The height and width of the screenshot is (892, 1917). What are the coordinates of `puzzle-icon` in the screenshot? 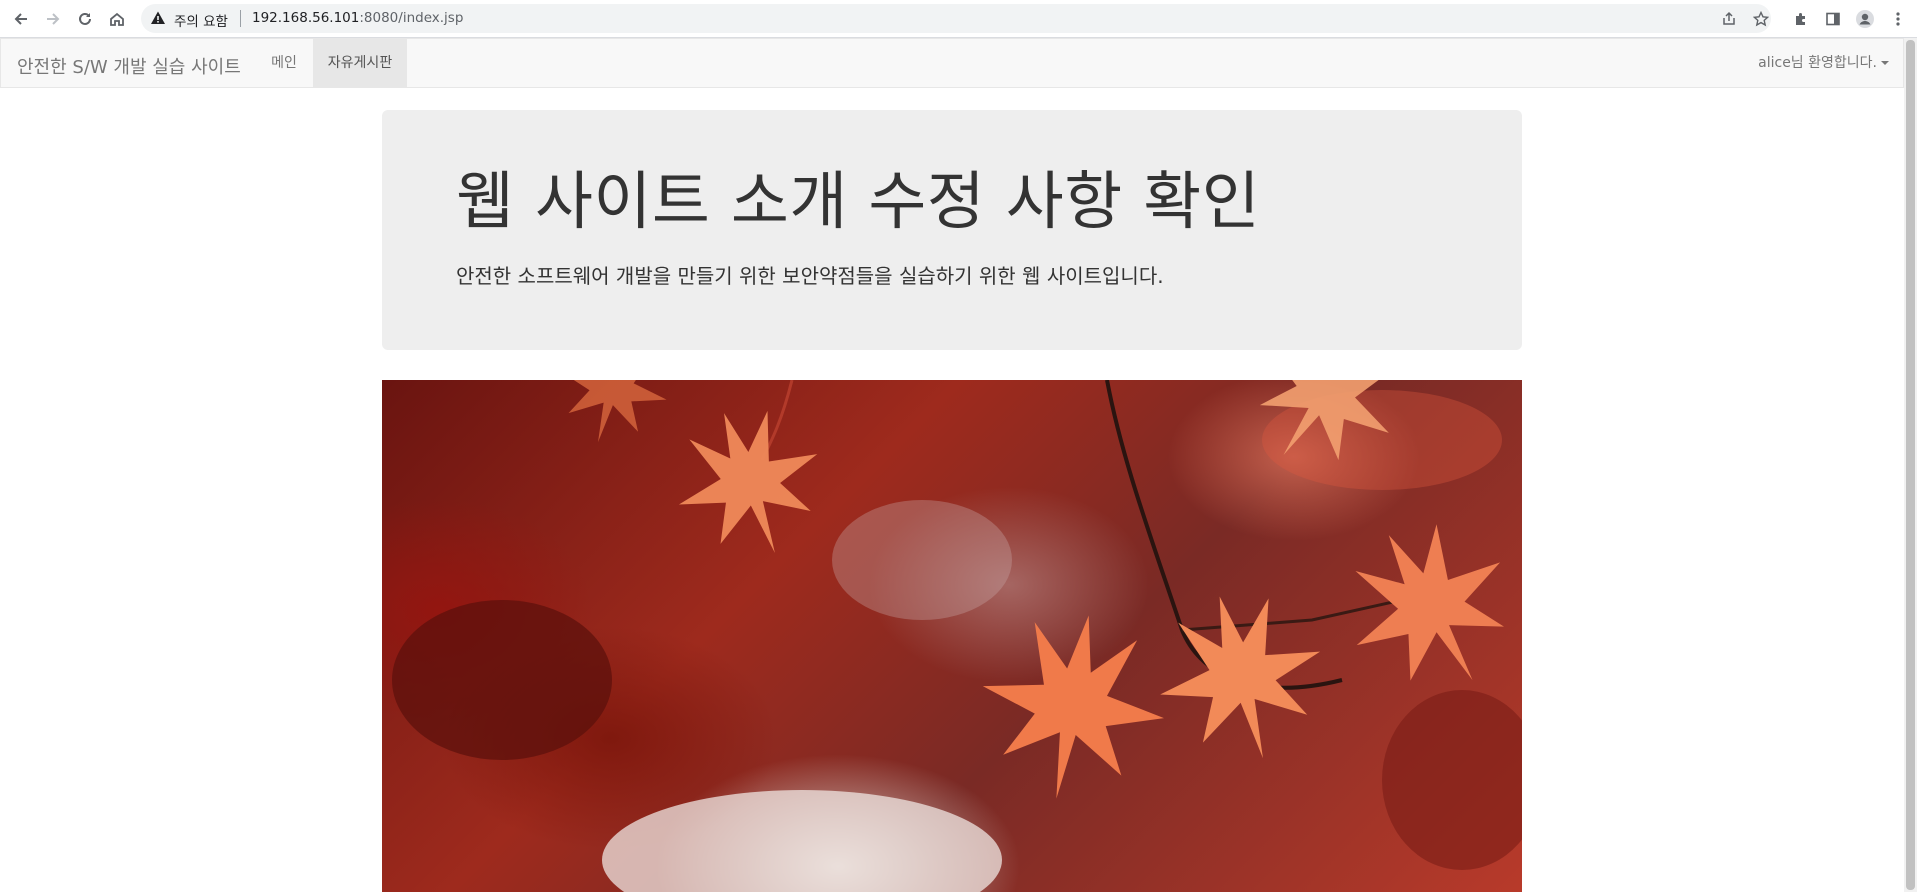 It's located at (1801, 19).